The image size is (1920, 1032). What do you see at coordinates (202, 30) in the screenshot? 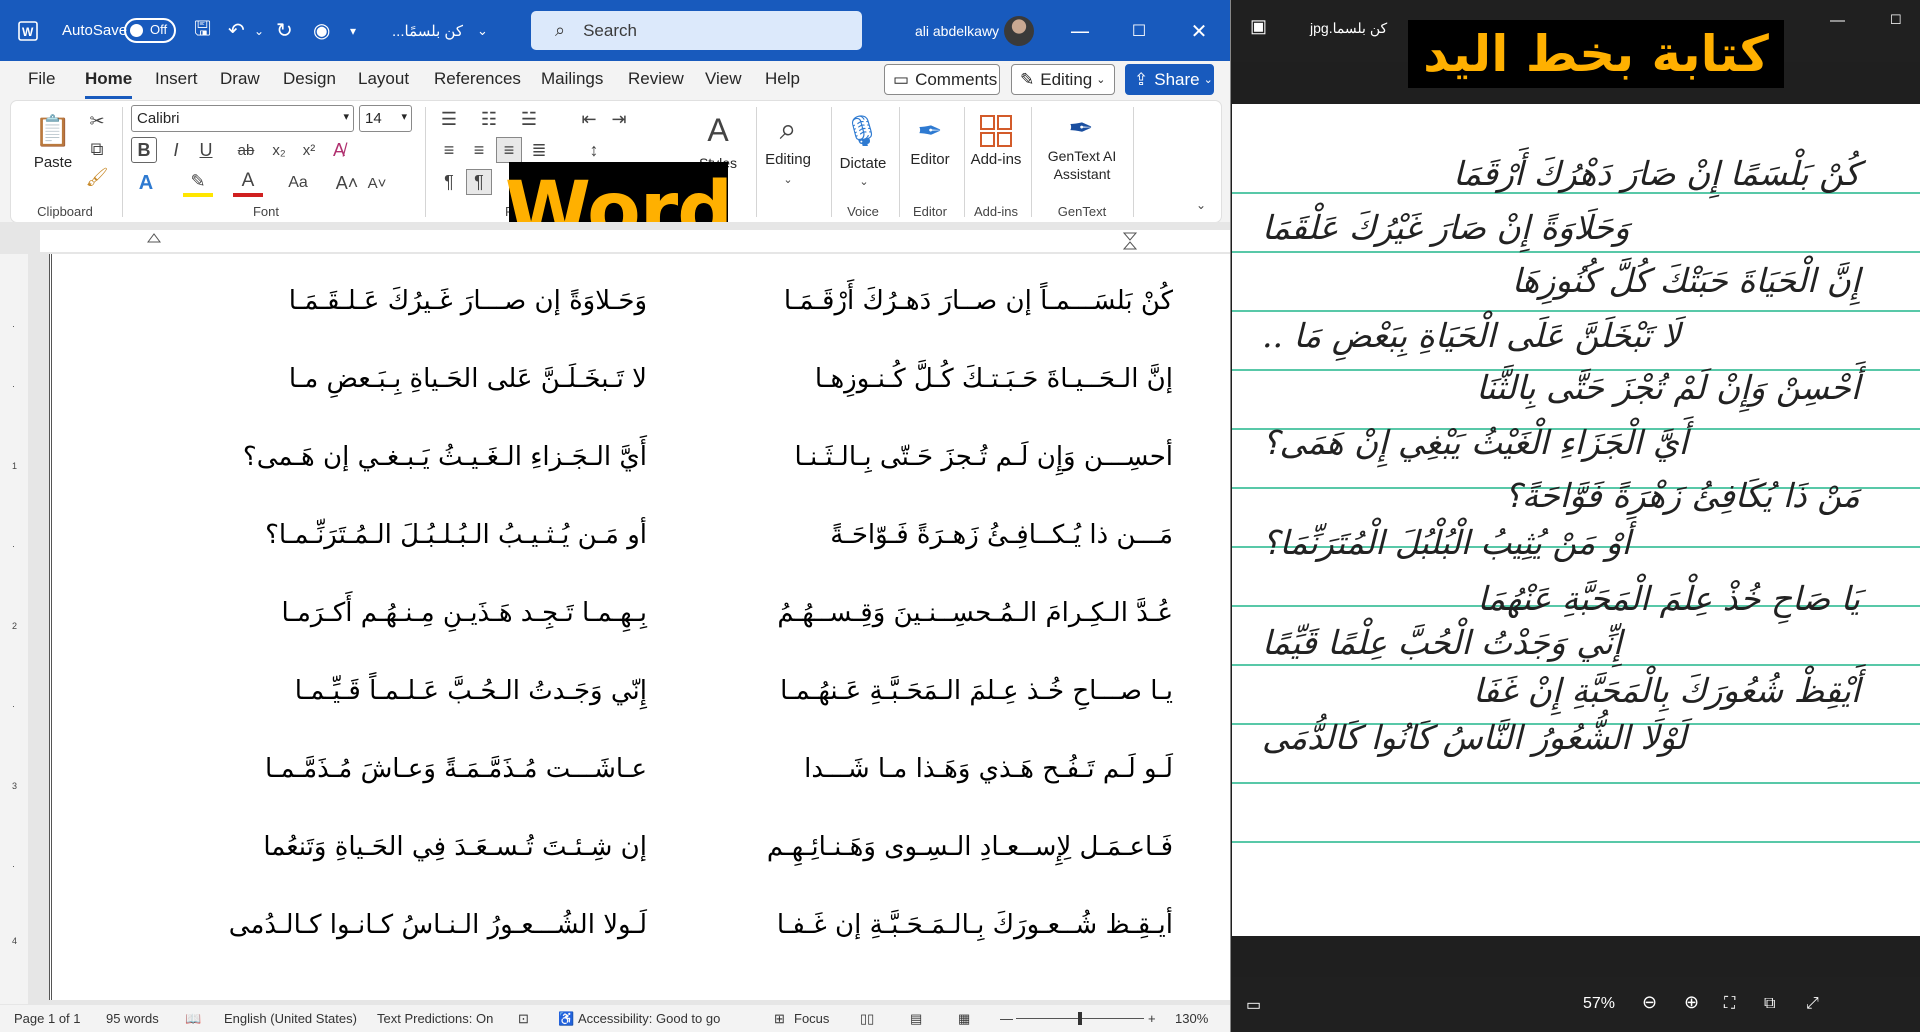
I see `save-icon: 🖫` at bounding box center [202, 30].